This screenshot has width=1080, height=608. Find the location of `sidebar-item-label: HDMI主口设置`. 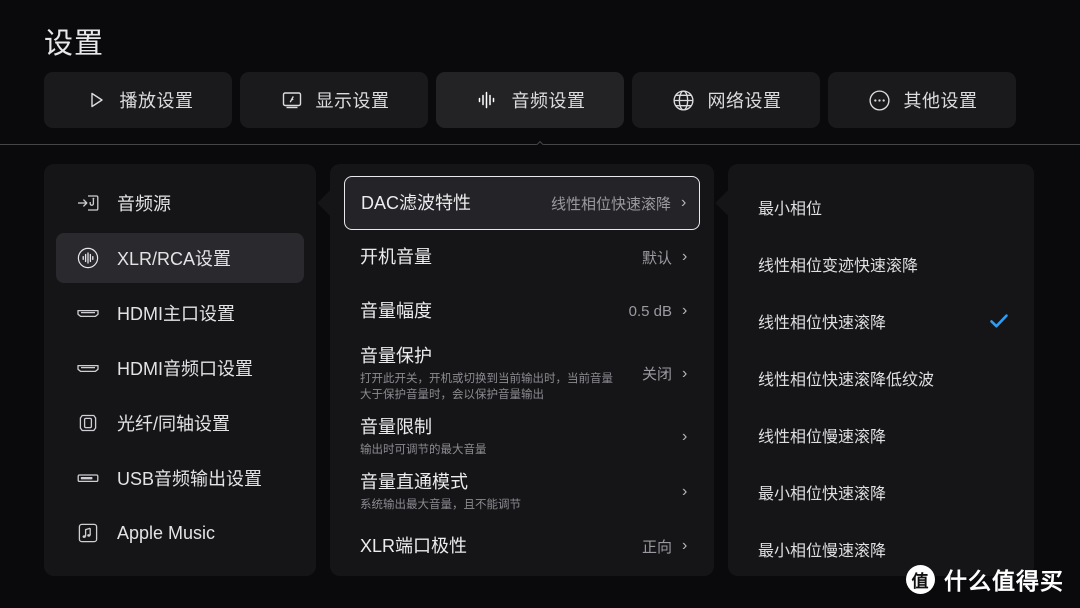

sidebar-item-label: HDMI主口设置 is located at coordinates (176, 314).